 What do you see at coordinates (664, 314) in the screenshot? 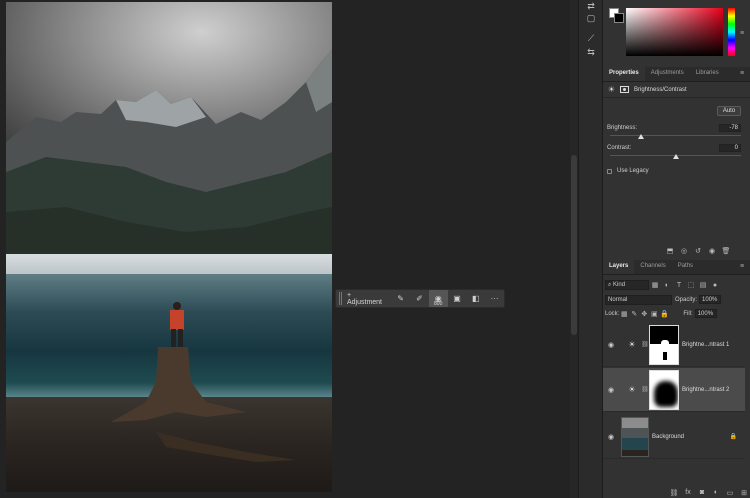
I see `lock-all-icon: 🔒` at bounding box center [664, 314].